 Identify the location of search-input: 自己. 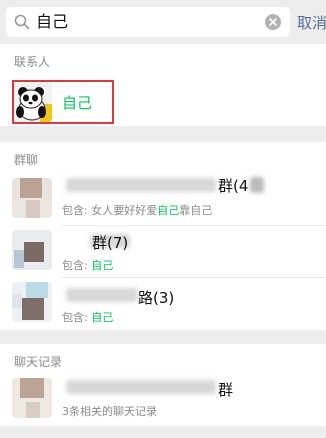
(52, 22).